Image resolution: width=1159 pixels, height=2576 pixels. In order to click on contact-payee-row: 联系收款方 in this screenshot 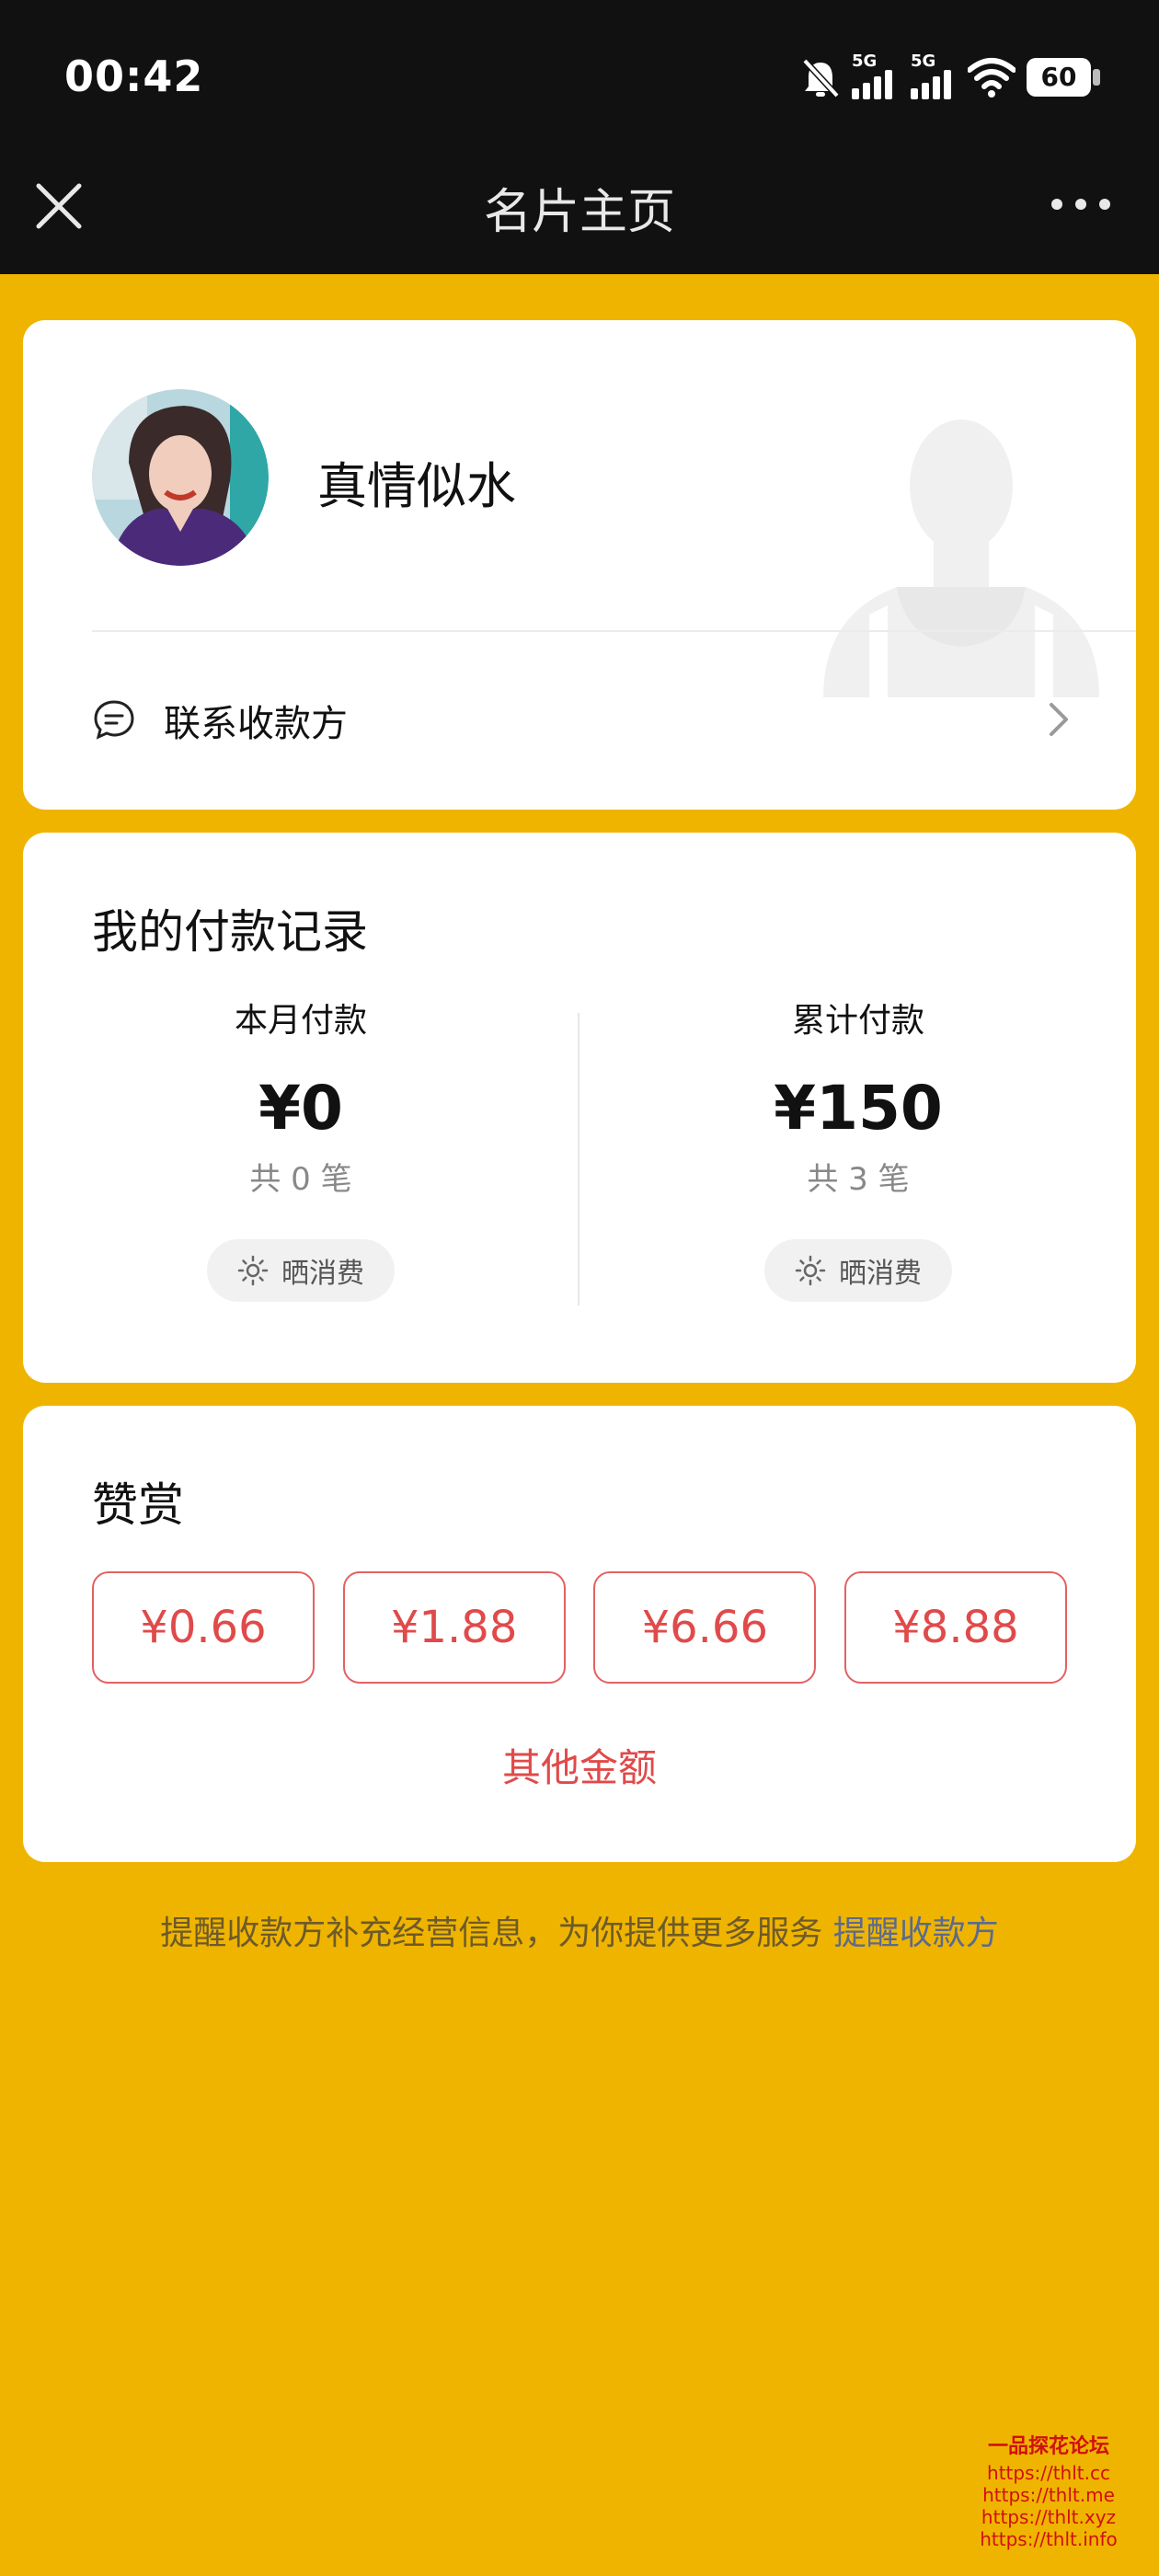, I will do `click(579, 721)`.